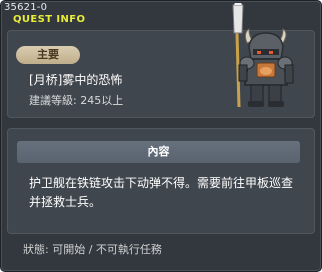 Image resolution: width=322 pixels, height=272 pixels. I want to click on window-title: QUEST INFO, so click(49, 19).